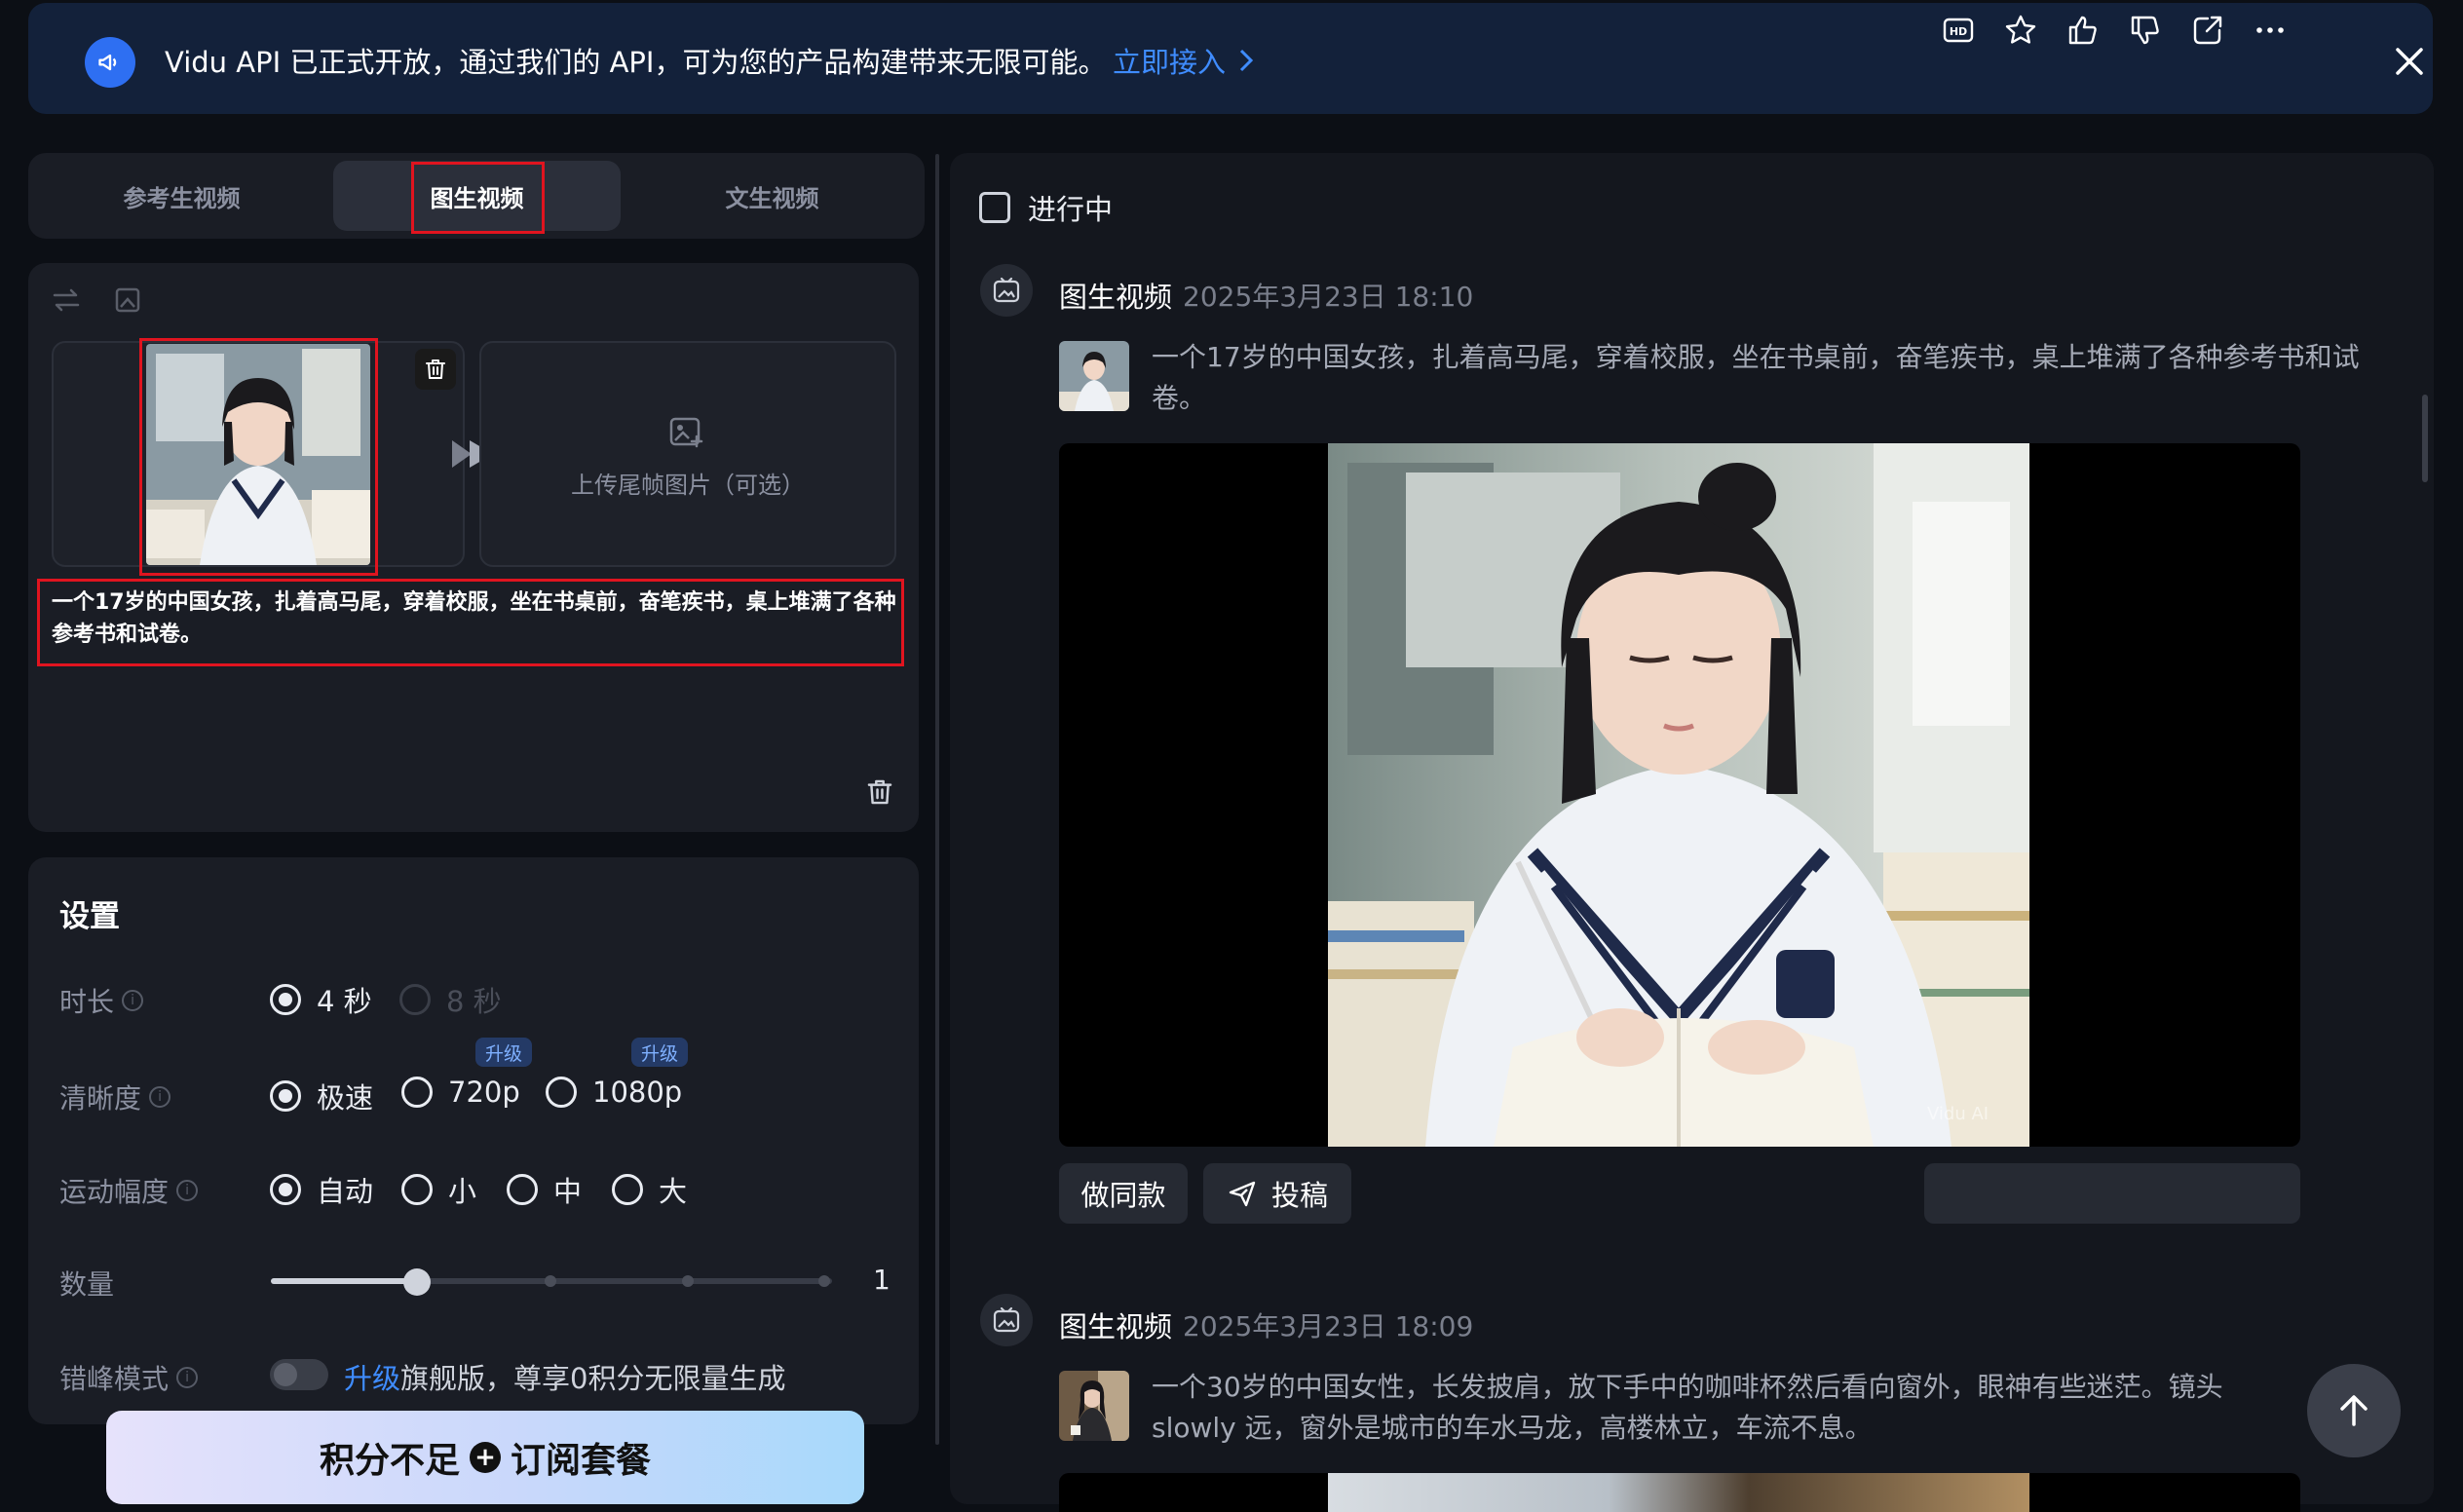 The image size is (2463, 1512). I want to click on make-same-label: 做同款, so click(1123, 1195).